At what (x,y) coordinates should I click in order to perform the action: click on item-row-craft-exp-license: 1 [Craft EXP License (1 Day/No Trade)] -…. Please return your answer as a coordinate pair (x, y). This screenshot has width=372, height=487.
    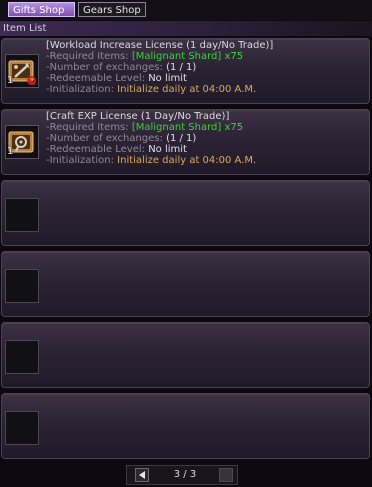
    Looking at the image, I should click on (185, 142).